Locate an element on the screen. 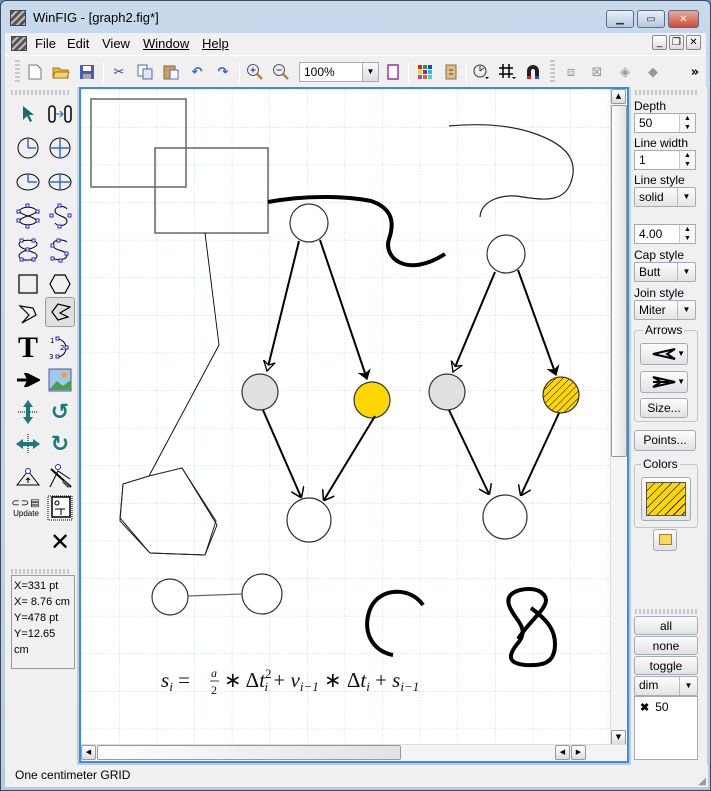 This screenshot has width=711, height=791. graph-node-hatched is located at coordinates (561, 395).